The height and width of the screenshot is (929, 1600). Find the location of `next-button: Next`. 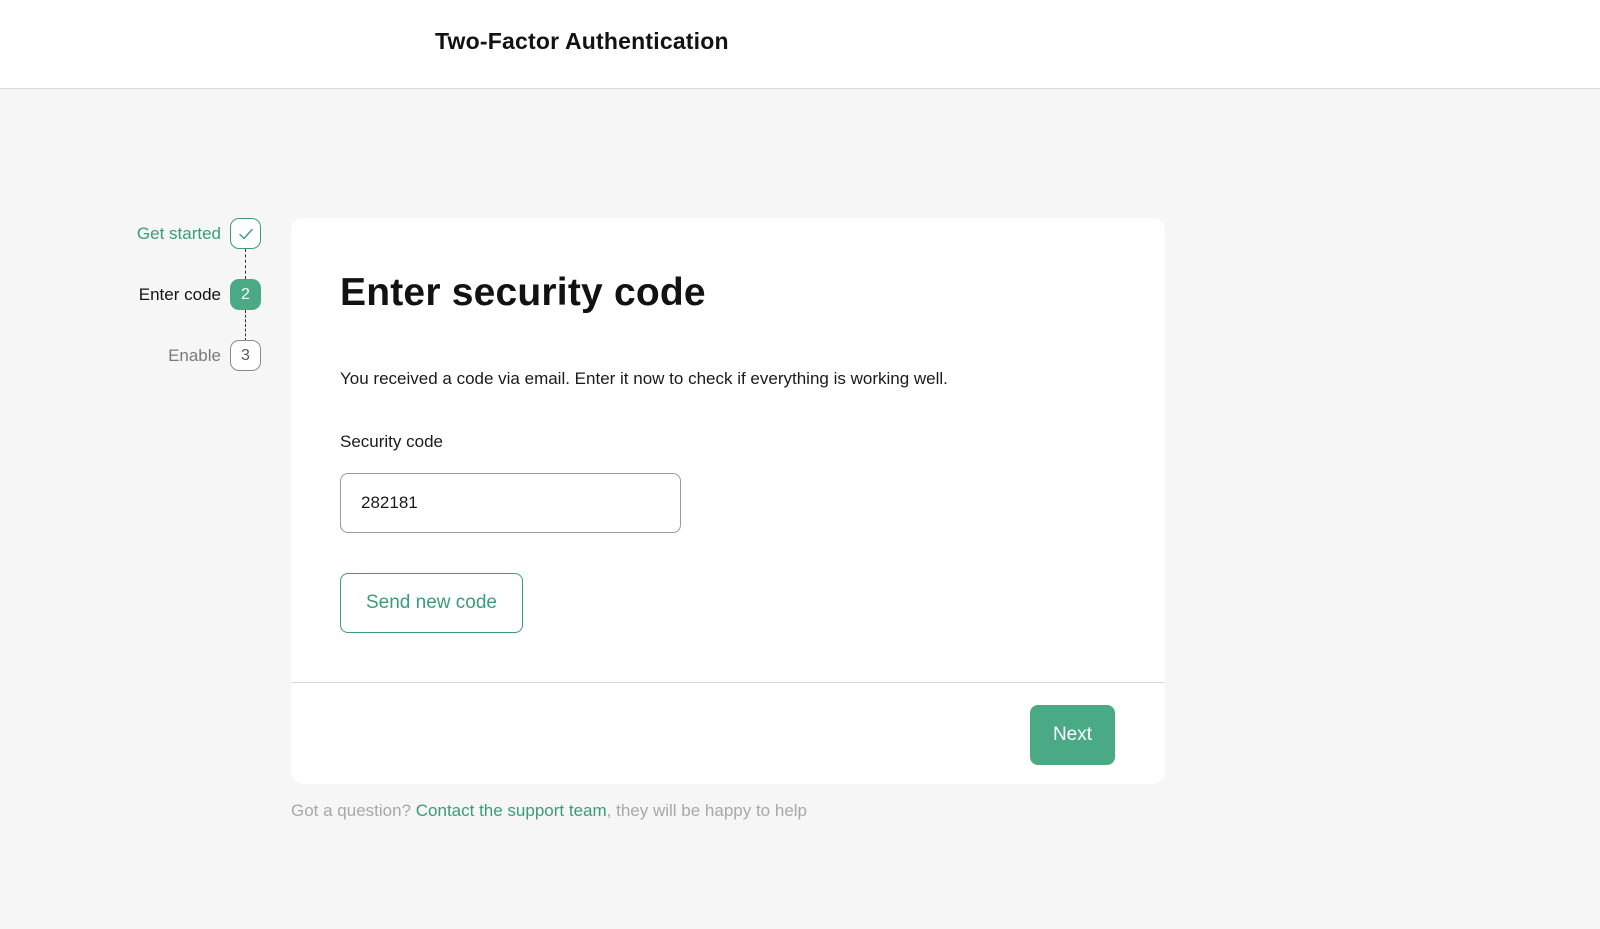

next-button: Next is located at coordinates (1072, 735).